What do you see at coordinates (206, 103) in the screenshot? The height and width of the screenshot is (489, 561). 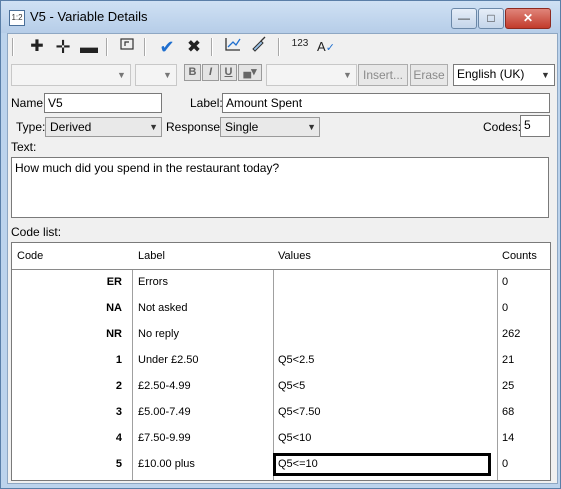 I see `label-label: Label:` at bounding box center [206, 103].